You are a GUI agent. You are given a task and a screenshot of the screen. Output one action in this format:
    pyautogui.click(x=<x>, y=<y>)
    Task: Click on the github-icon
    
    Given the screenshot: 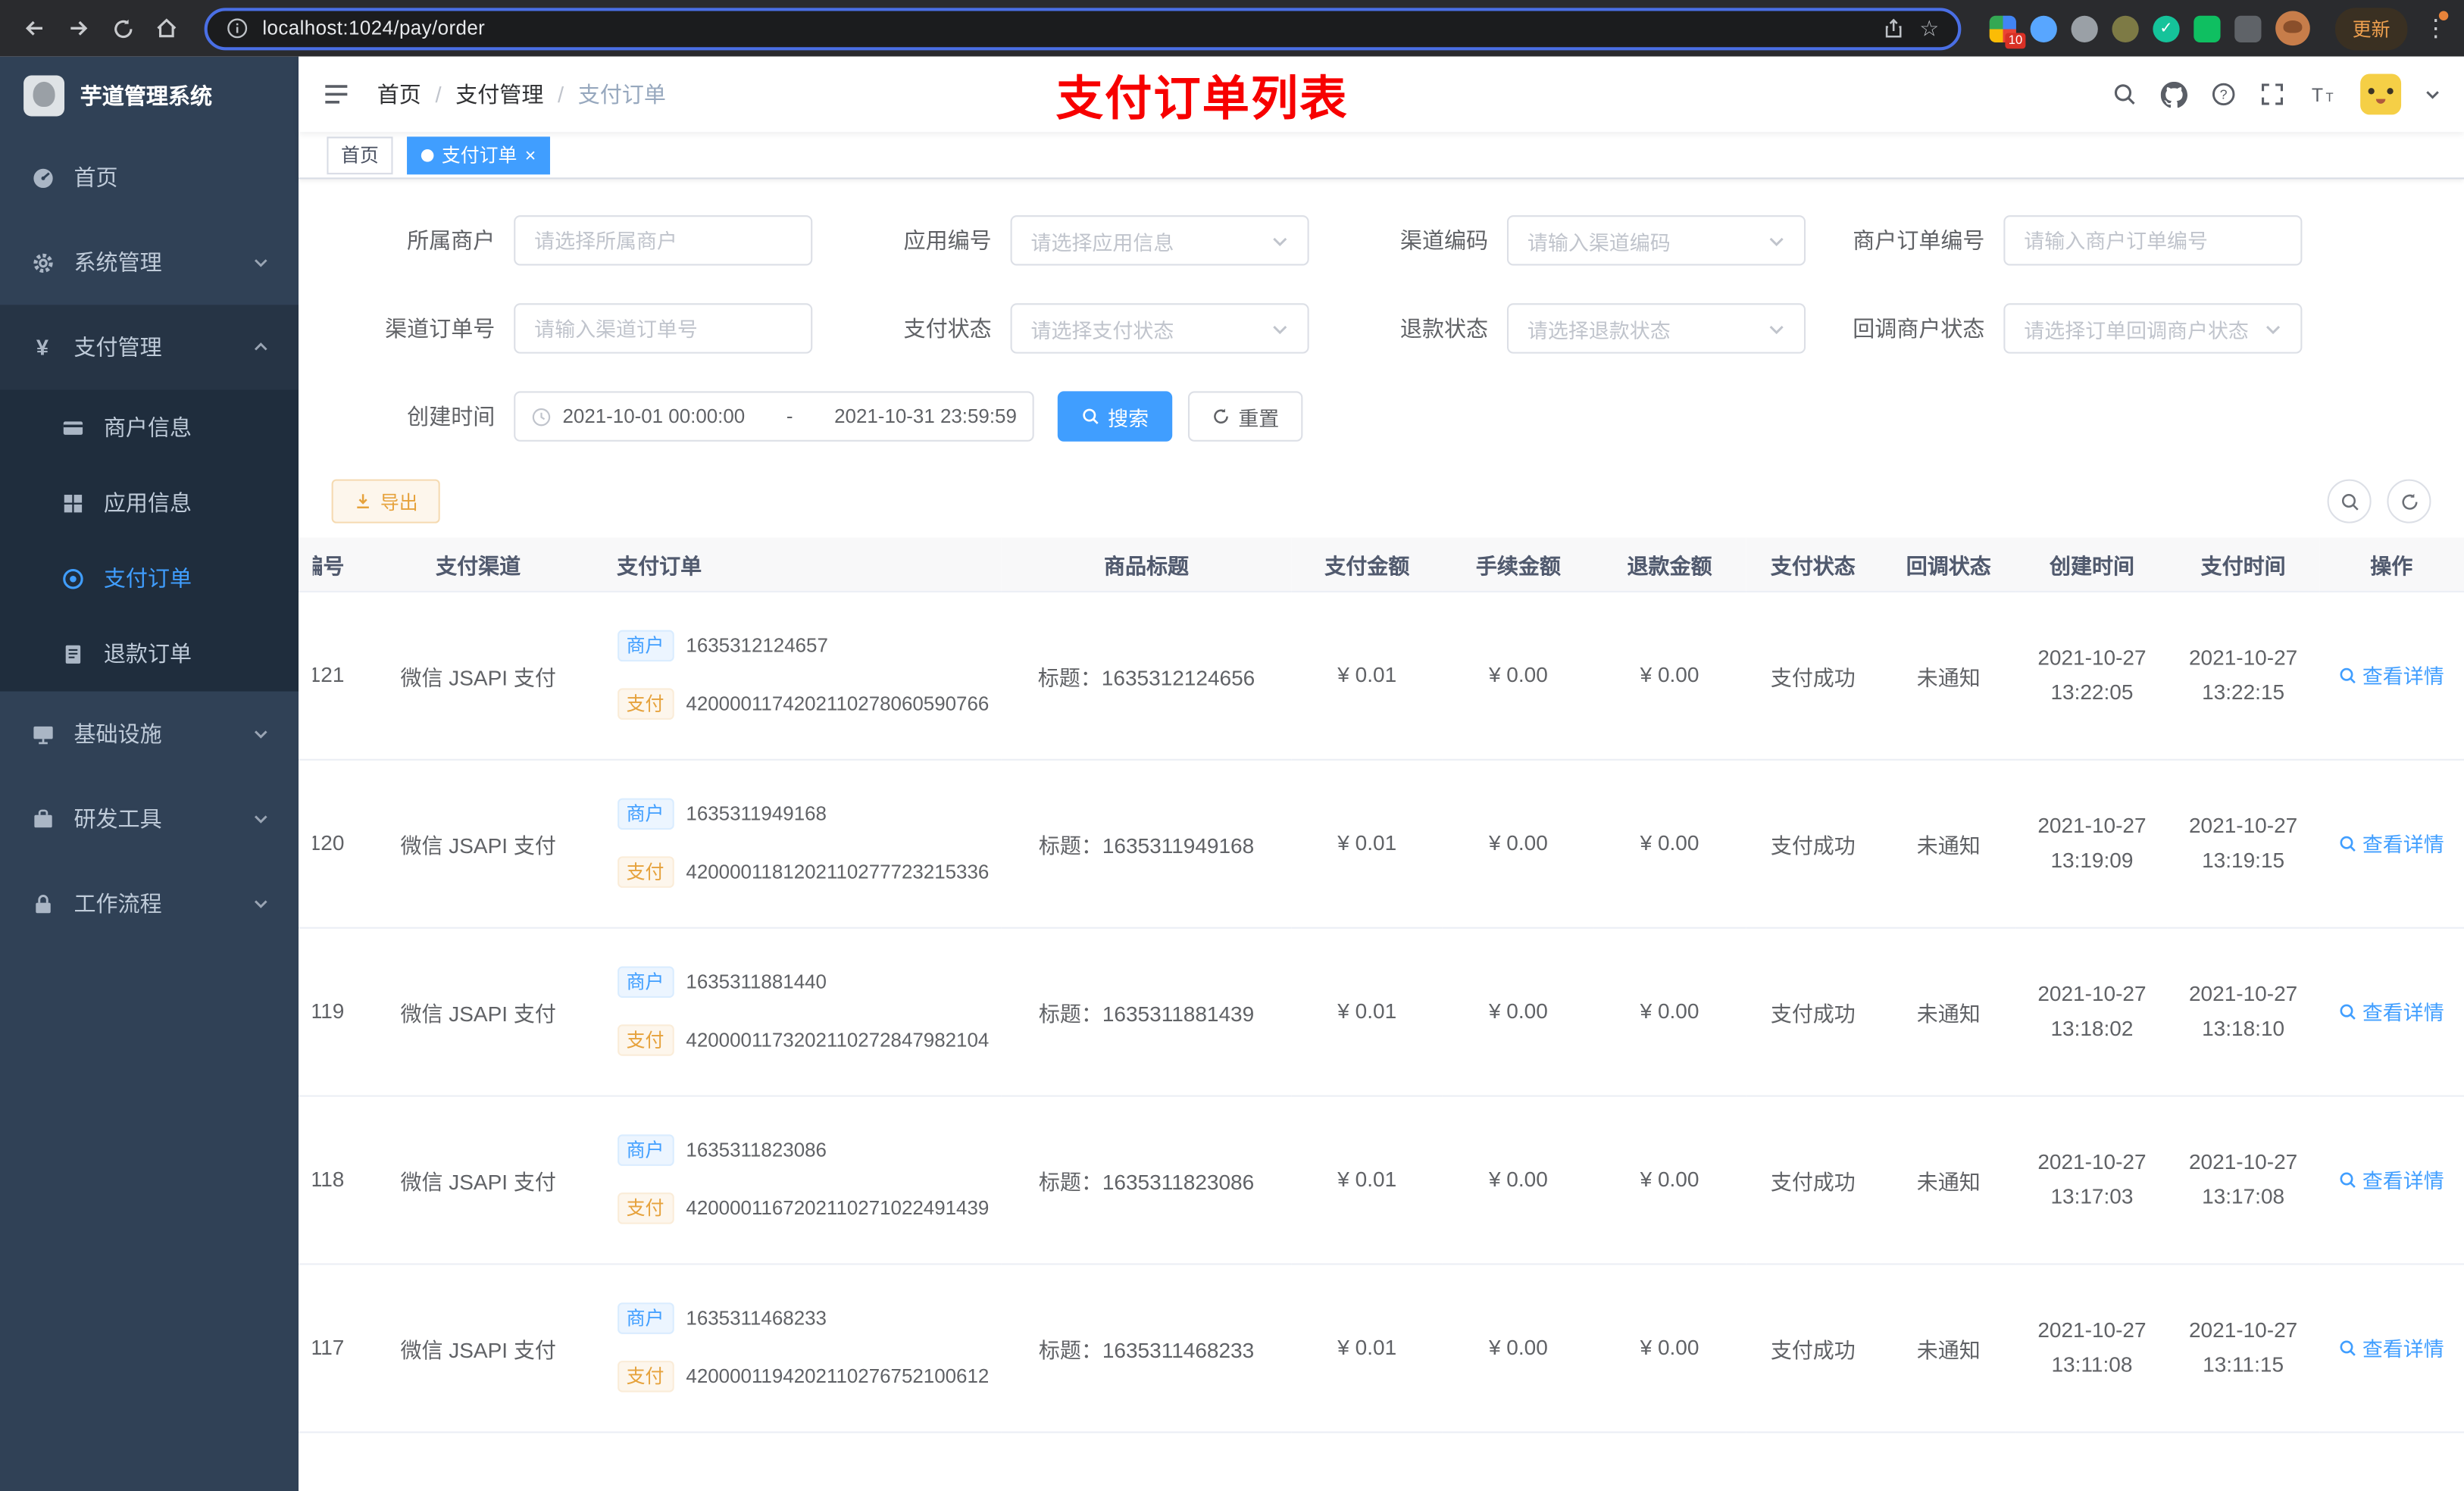 What is the action you would take?
    pyautogui.click(x=2174, y=94)
    